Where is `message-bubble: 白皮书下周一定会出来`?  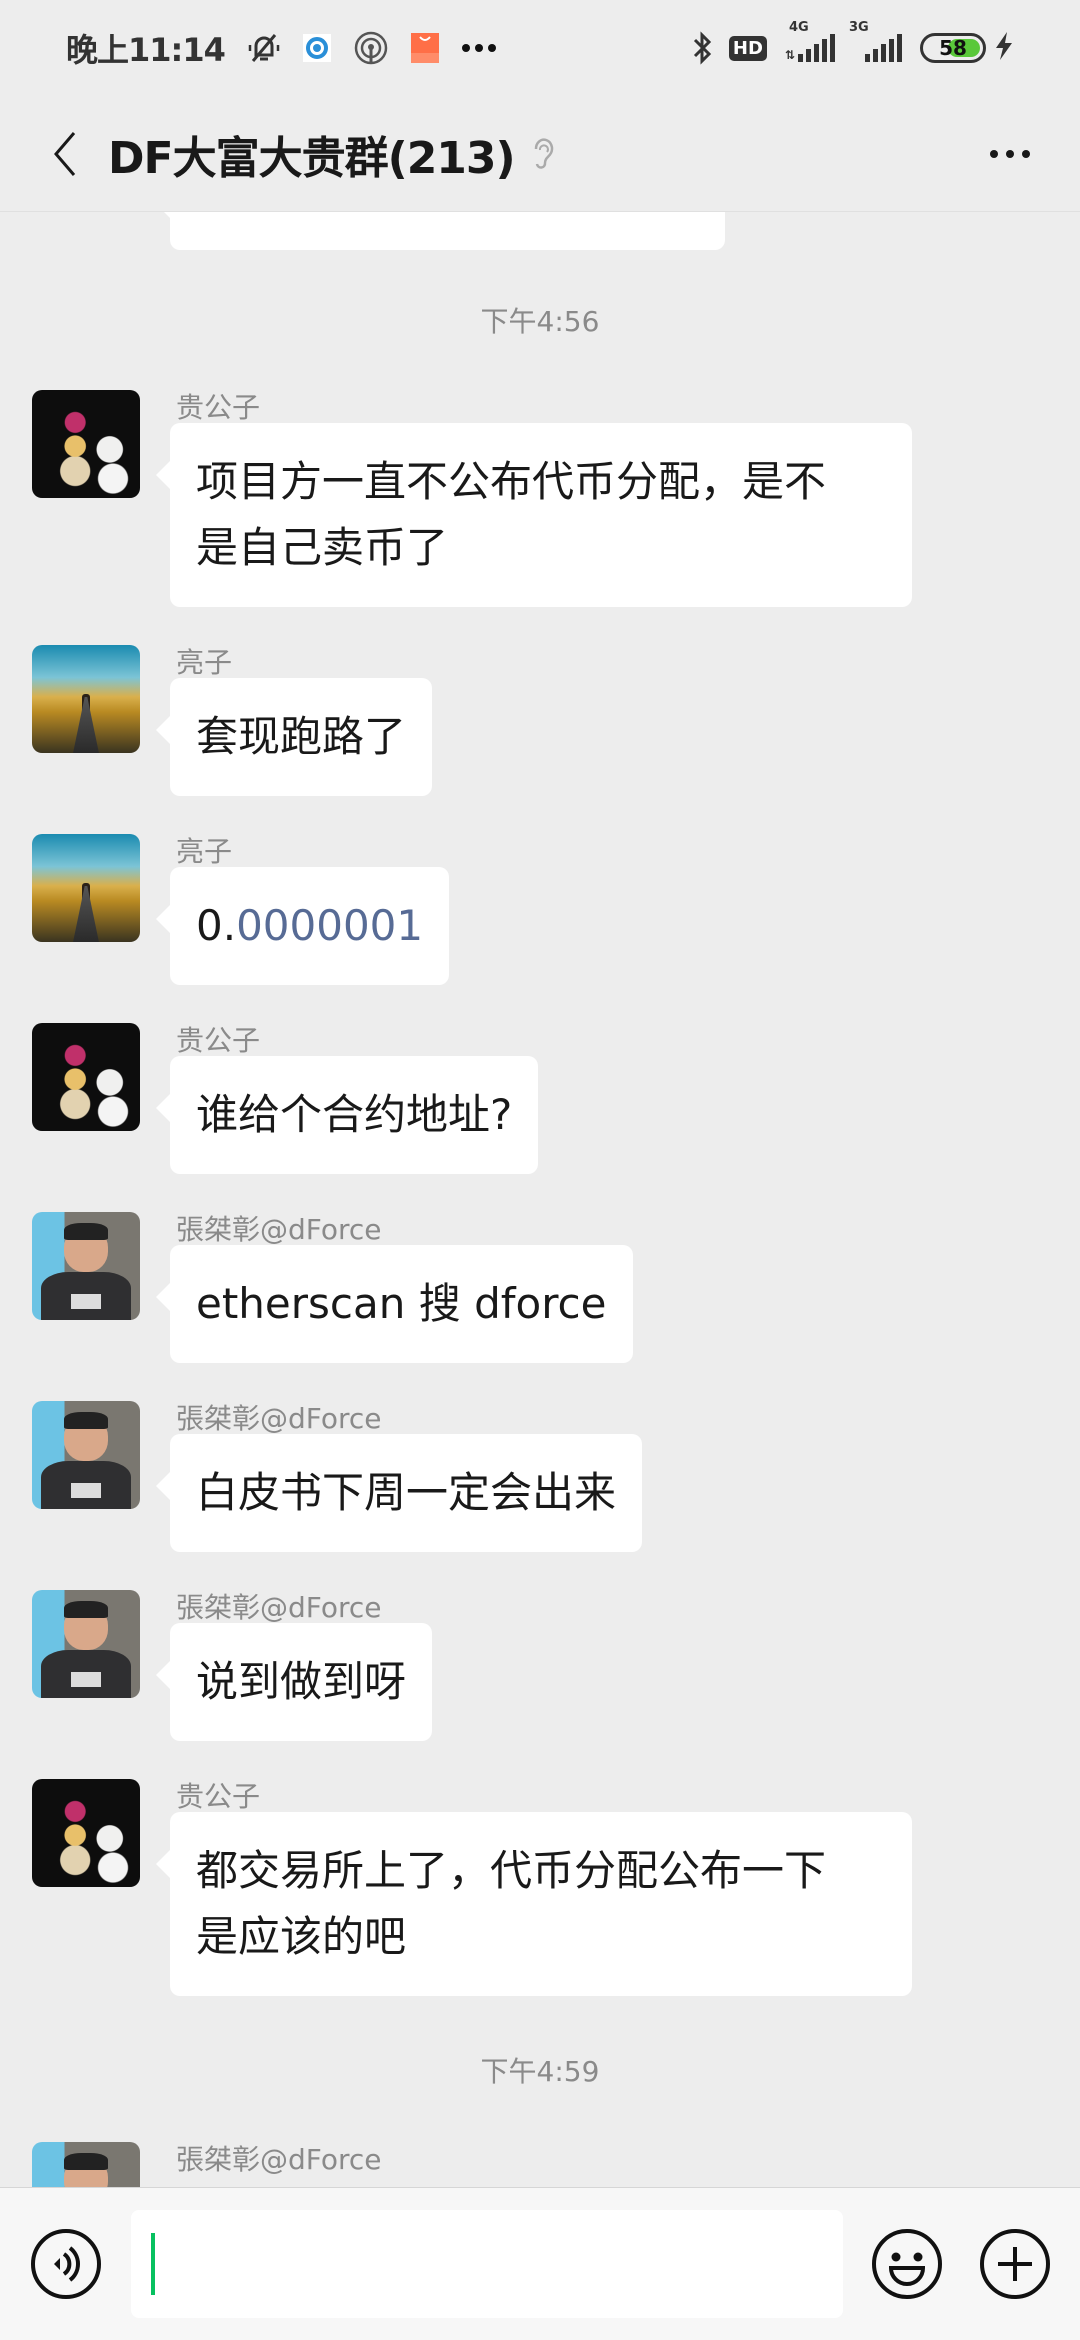
message-bubble: 白皮书下周一定会出来 is located at coordinates (399, 1493).